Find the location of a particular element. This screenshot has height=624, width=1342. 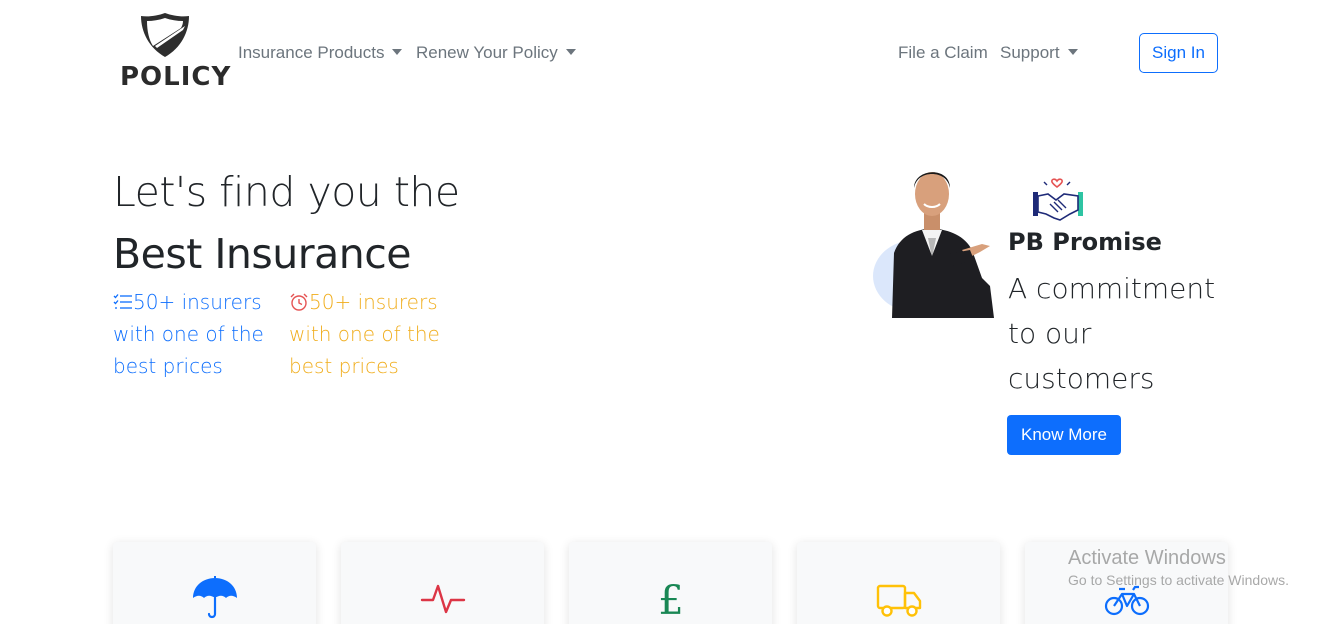

nav-support-dropdown: Support is located at coordinates (1039, 54).